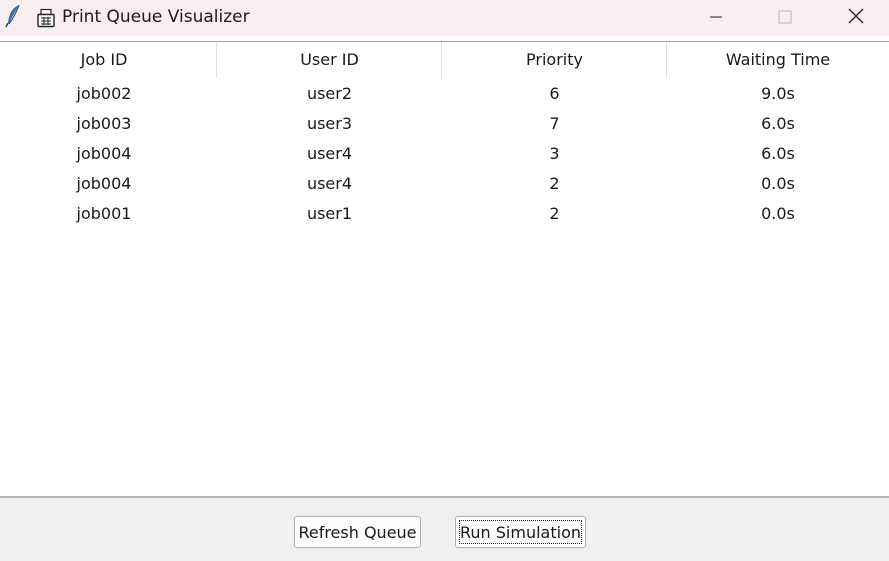 This screenshot has width=889, height=561. I want to click on run-simulation-button: Run Simulation, so click(520, 532).